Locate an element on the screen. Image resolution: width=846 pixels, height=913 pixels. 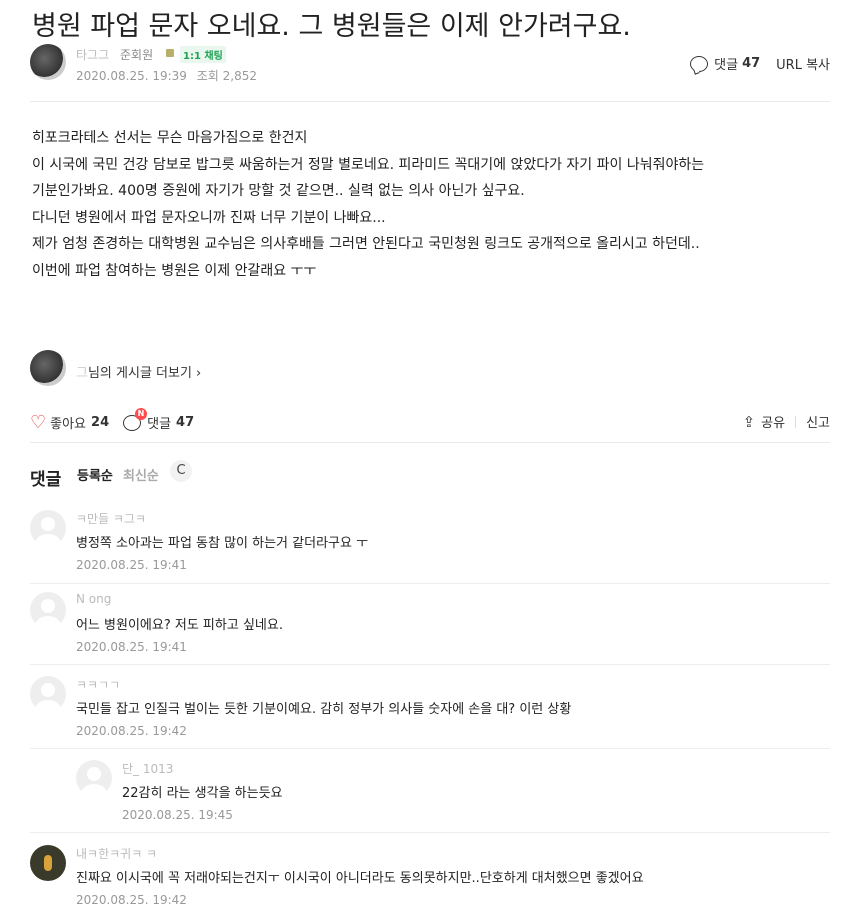
comments-count: 47 is located at coordinates (751, 63).